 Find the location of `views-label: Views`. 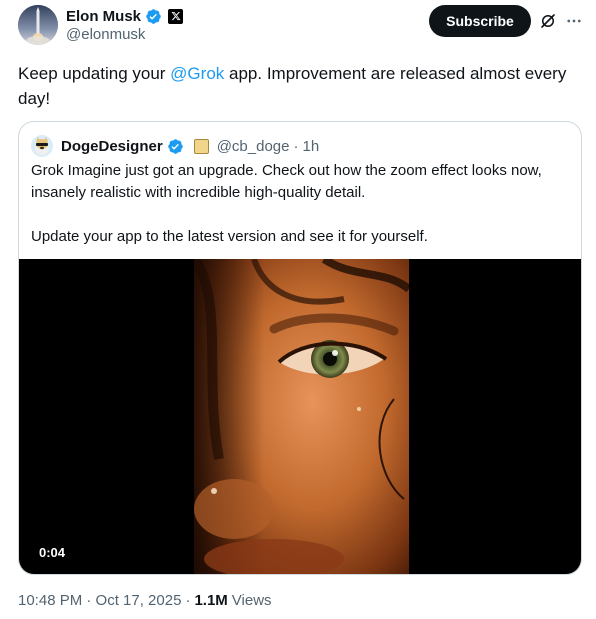

views-label: Views is located at coordinates (251, 600).